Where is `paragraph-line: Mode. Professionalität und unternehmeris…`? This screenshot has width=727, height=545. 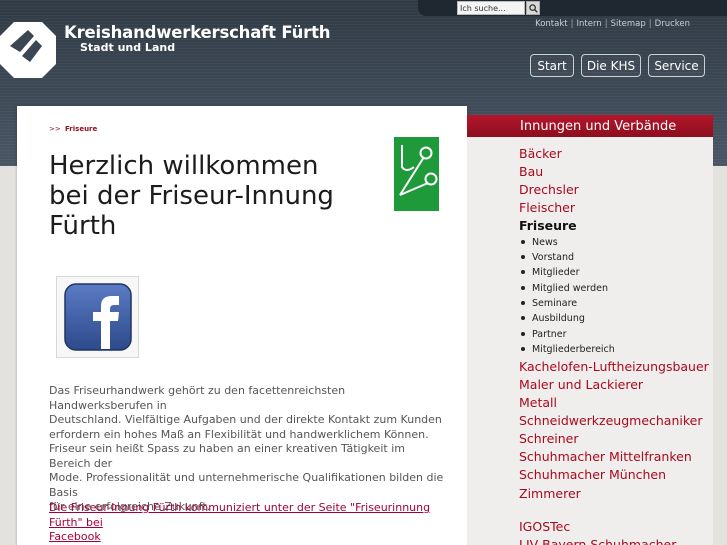
paragraph-line: Mode. Professionalität und unternehmeris… is located at coordinates (246, 485).